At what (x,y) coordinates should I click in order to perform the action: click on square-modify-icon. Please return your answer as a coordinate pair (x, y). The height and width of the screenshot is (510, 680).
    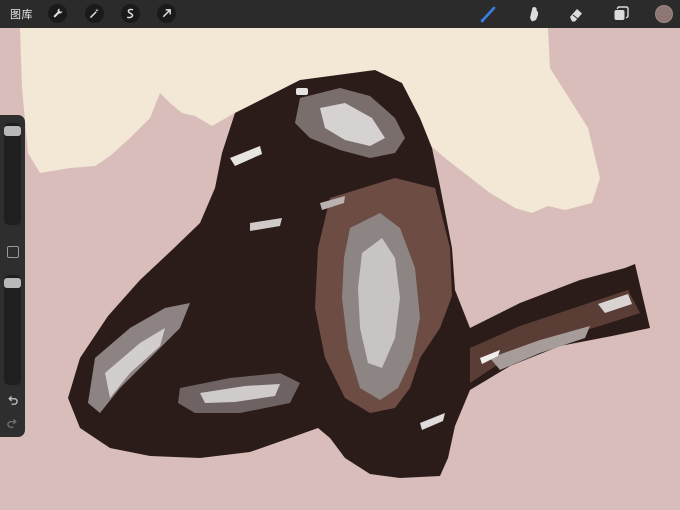
    Looking at the image, I should click on (13, 252).